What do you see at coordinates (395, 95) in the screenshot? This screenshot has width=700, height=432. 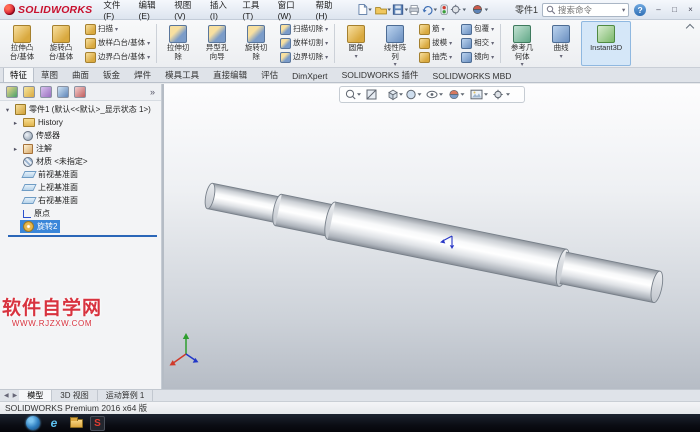 I see `view-orientation-icon` at bounding box center [395, 95].